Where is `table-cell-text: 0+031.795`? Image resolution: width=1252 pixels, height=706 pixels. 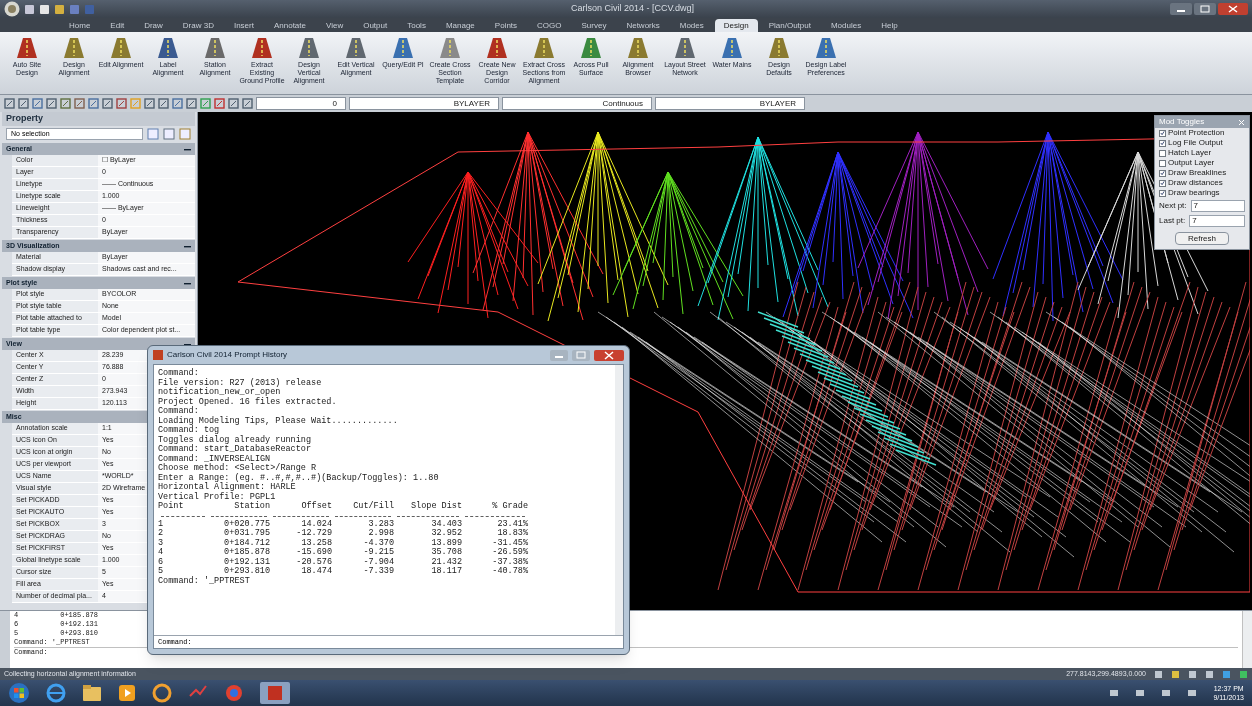 table-cell-text: 0+031.795 is located at coordinates (246, 534).